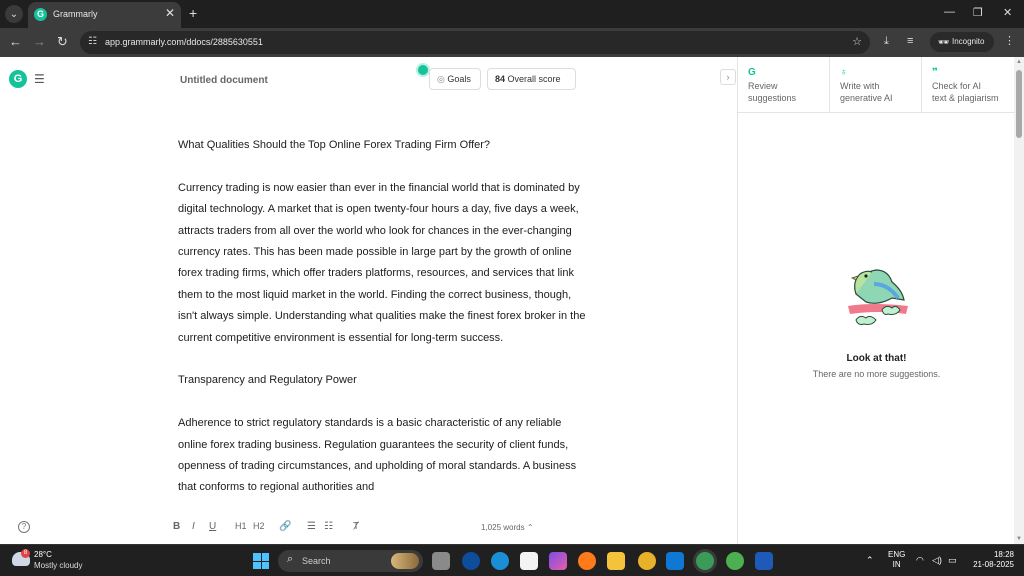 This screenshot has width=1024, height=576. Describe the element at coordinates (15, 41) in the screenshot. I see `back-icon: ←` at that location.